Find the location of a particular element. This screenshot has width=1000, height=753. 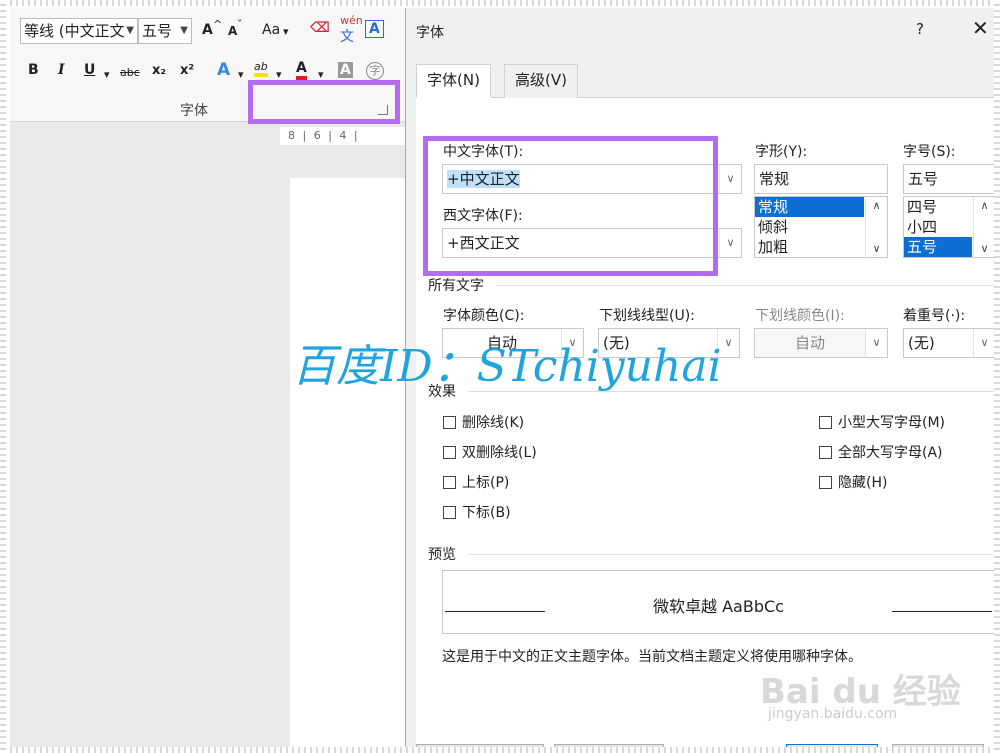

font-color-button: A is located at coordinates (301, 70).